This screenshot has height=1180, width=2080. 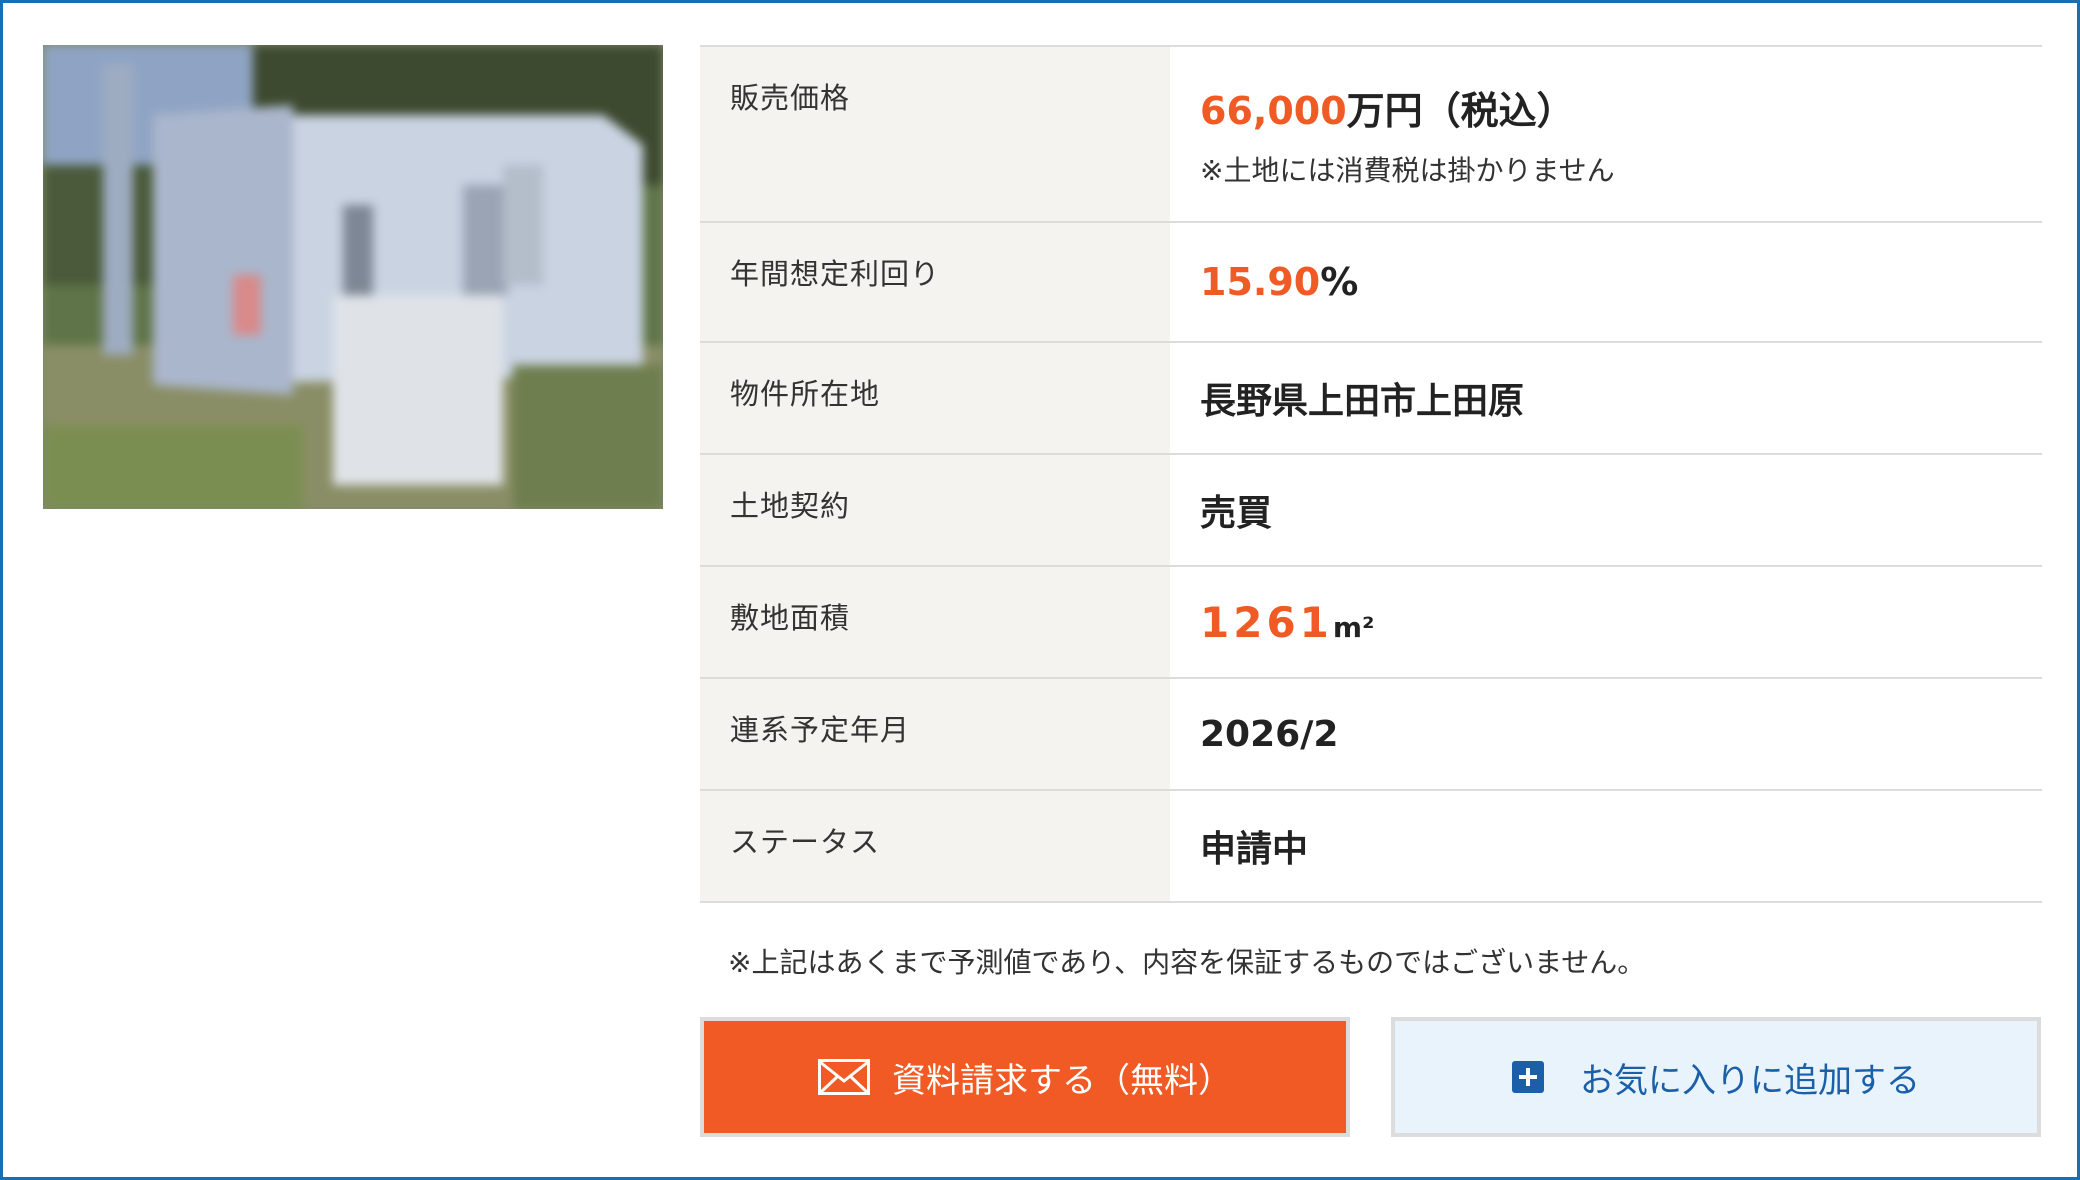 What do you see at coordinates (1260, 282) in the screenshot?
I see `yield-value: 15.90` at bounding box center [1260, 282].